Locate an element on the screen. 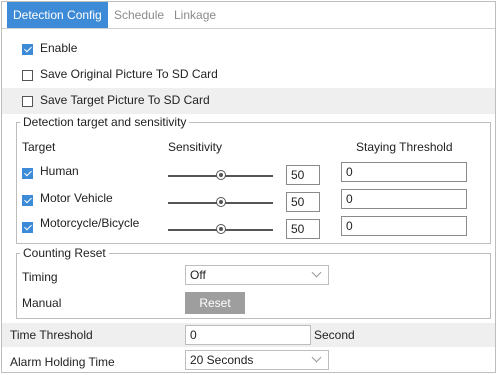 The image size is (499, 375). motor-vehicle-sensitivity-slider is located at coordinates (220, 203).